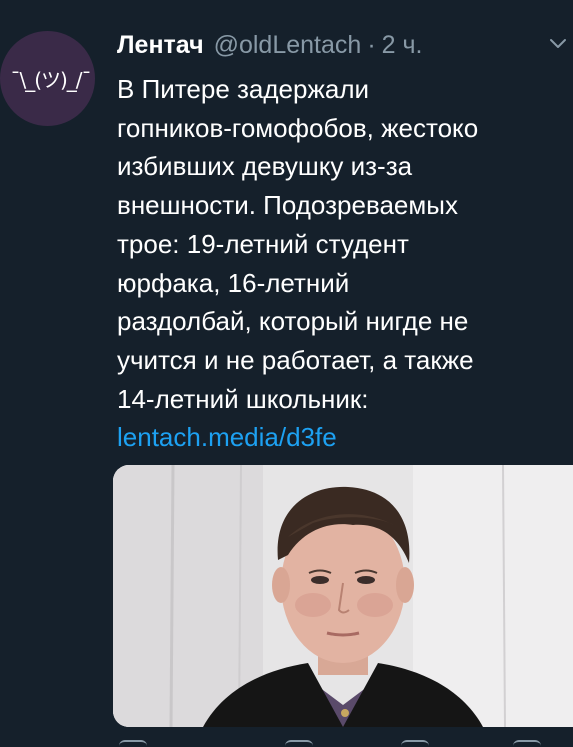 The image size is (573, 747). Describe the element at coordinates (402, 45) in the screenshot. I see `tweet-timestamp: 2 ч.` at that location.